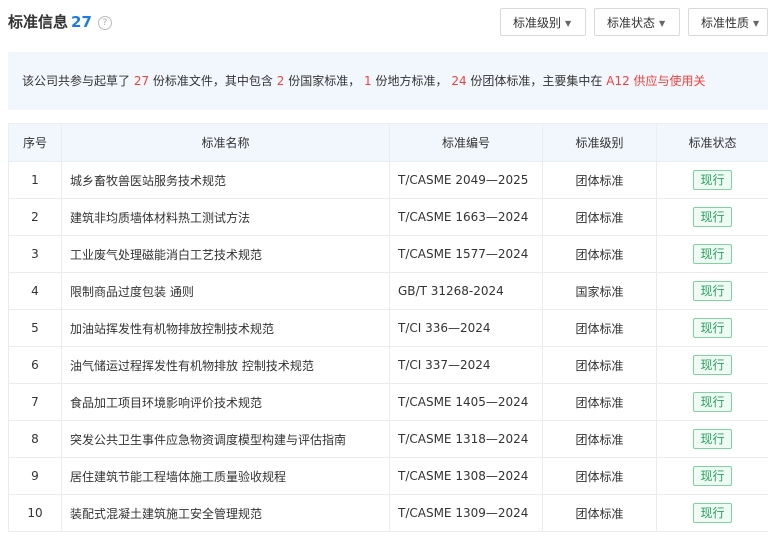 This screenshot has width=768, height=541. Describe the element at coordinates (466, 402) in the screenshot. I see `standard-code: T/CASME 1405—2024` at that location.